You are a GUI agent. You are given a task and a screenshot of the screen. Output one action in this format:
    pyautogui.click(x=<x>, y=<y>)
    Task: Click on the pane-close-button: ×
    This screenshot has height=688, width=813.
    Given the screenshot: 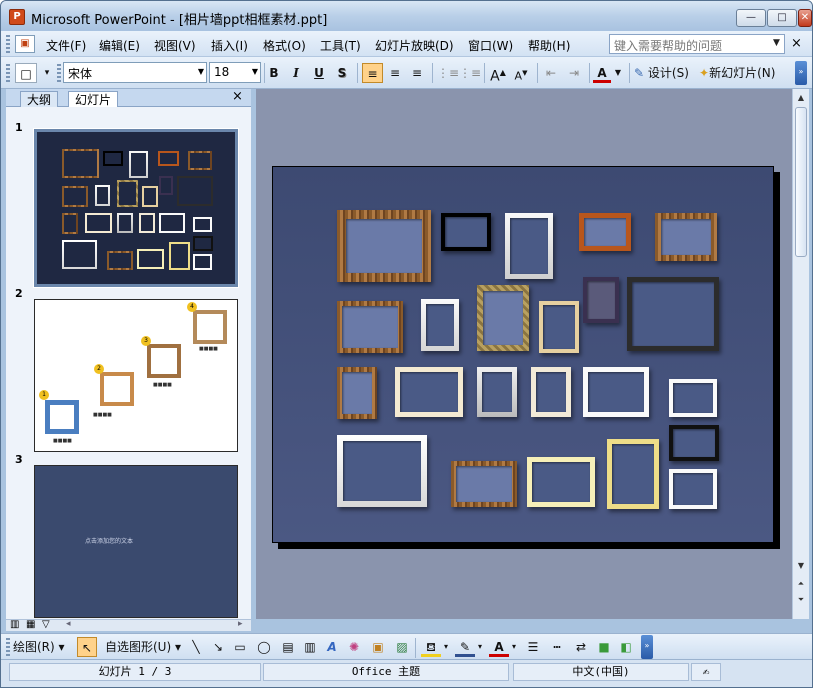 What is the action you would take?
    pyautogui.click(x=237, y=96)
    